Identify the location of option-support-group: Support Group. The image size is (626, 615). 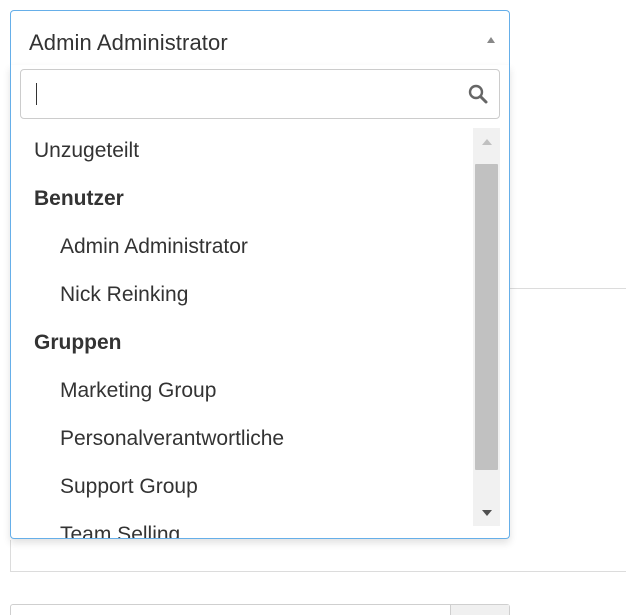
(240, 487).